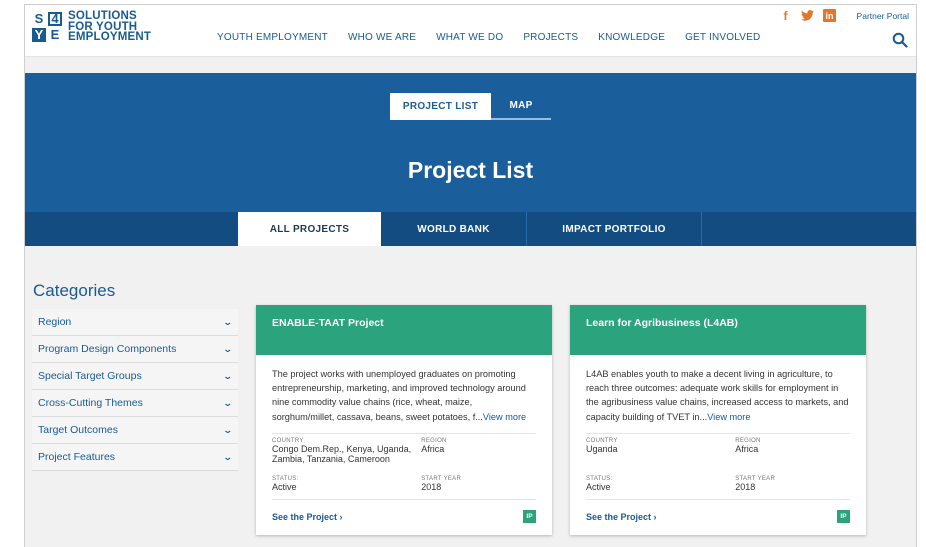 The image size is (926, 547). What do you see at coordinates (602, 449) in the screenshot?
I see `country-value: Uganda` at bounding box center [602, 449].